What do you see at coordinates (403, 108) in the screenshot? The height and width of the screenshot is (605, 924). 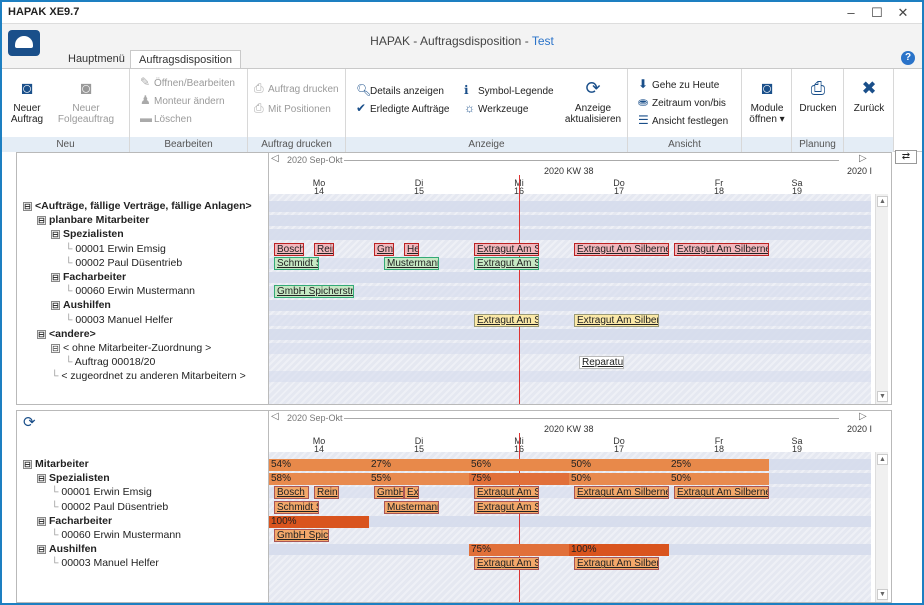 I see `erledigte-auftraege-button: ✔ Erledigte Aufträge` at bounding box center [403, 108].